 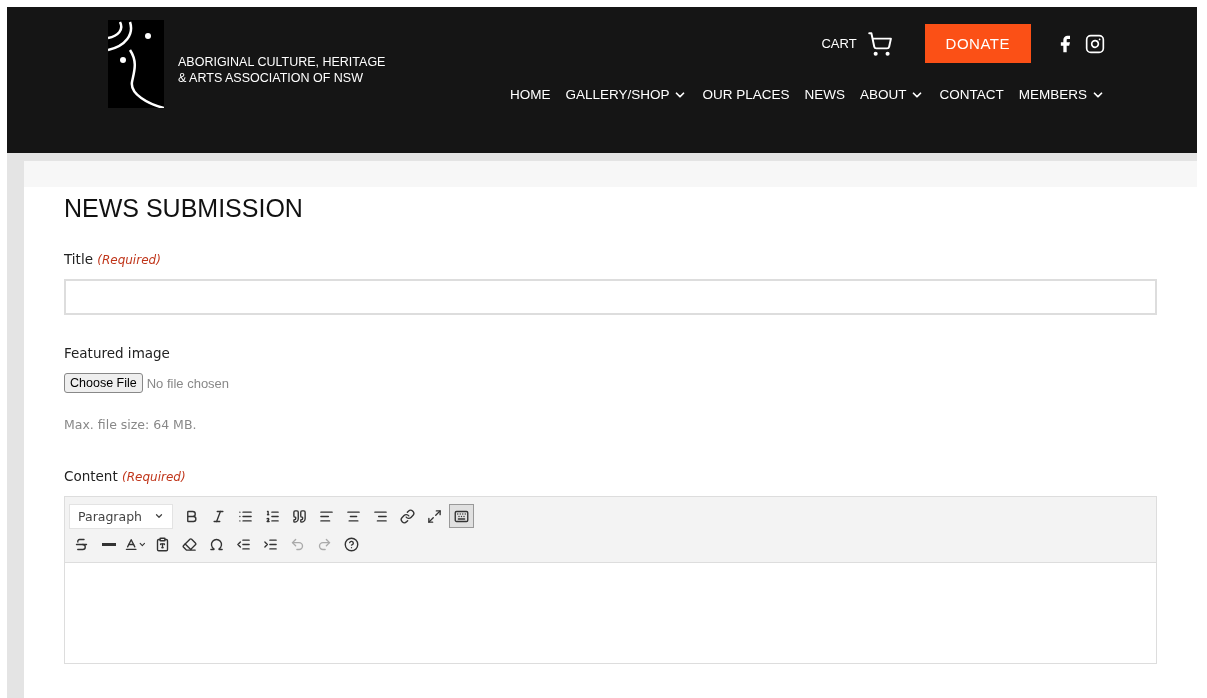 What do you see at coordinates (408, 516) in the screenshot?
I see `link-icon` at bounding box center [408, 516].